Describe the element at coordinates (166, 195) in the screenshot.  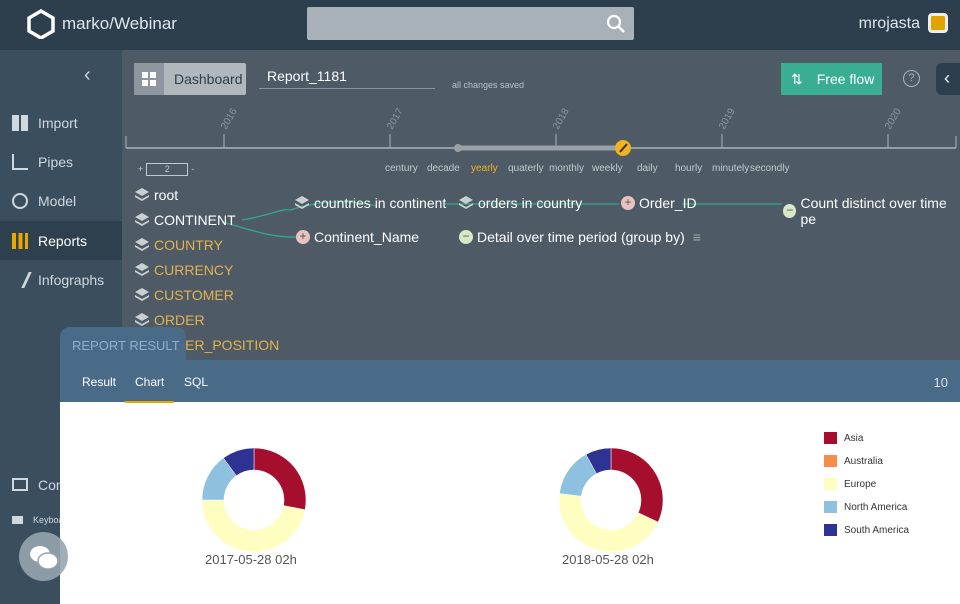
I see `entity-label: root` at that location.